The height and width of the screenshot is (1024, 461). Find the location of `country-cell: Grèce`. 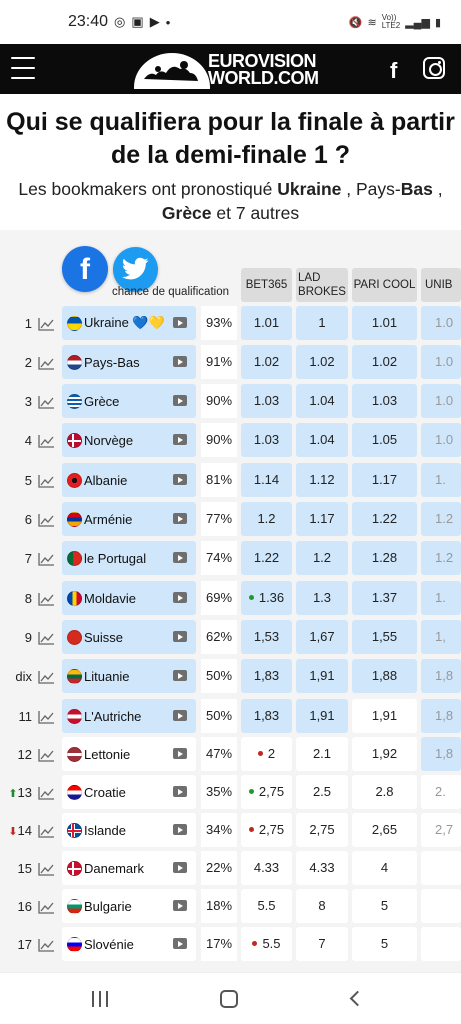

country-cell: Grèce is located at coordinates (129, 401).